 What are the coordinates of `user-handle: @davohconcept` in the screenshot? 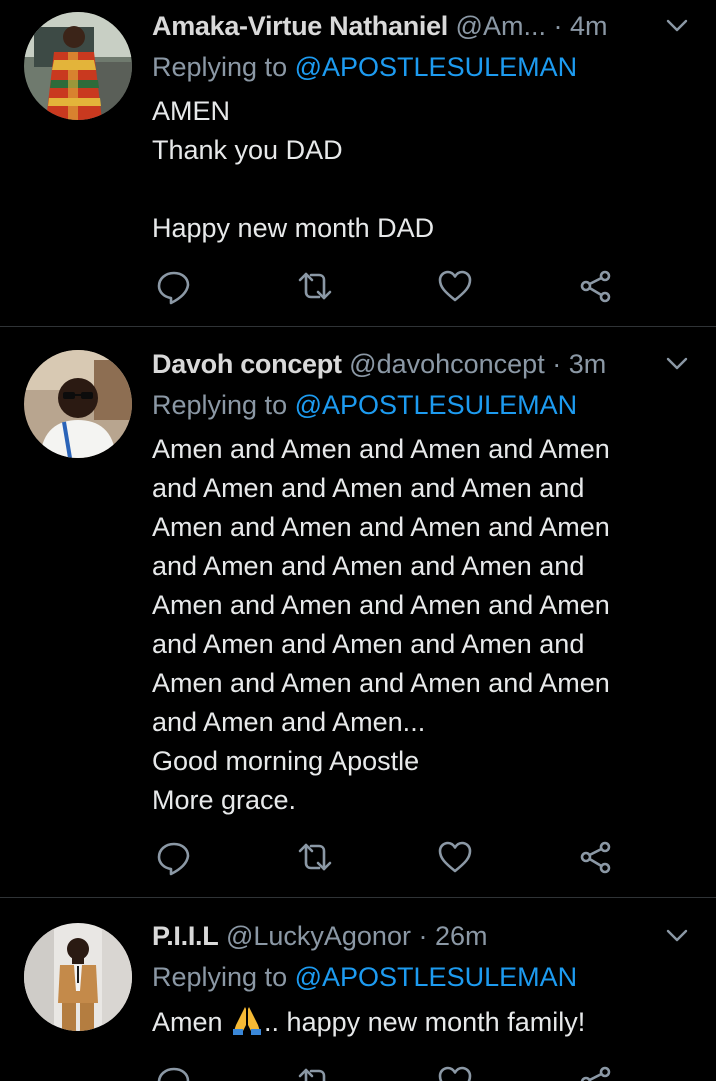 It's located at (447, 364).